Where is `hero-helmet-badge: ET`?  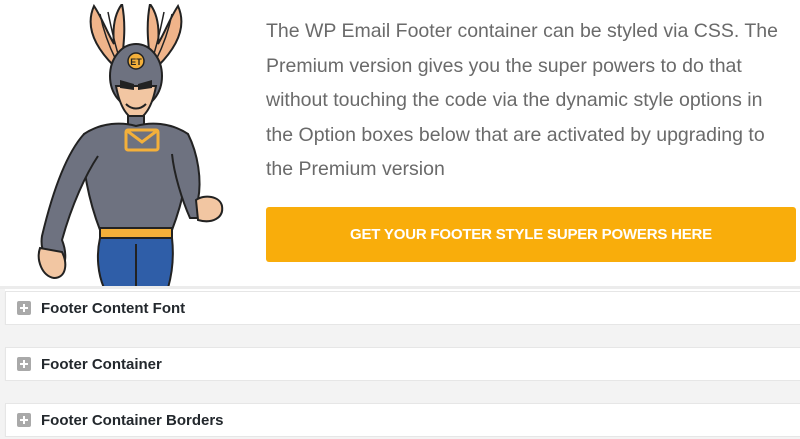 hero-helmet-badge: ET is located at coordinates (136, 62).